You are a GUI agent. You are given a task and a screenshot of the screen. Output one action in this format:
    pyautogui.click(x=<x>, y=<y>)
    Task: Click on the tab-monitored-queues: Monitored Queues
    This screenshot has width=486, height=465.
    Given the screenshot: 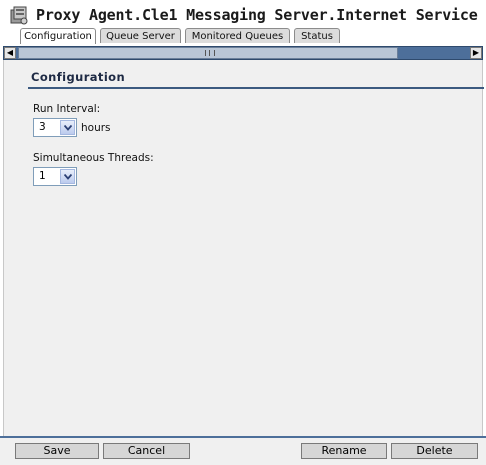 What is the action you would take?
    pyautogui.click(x=237, y=35)
    